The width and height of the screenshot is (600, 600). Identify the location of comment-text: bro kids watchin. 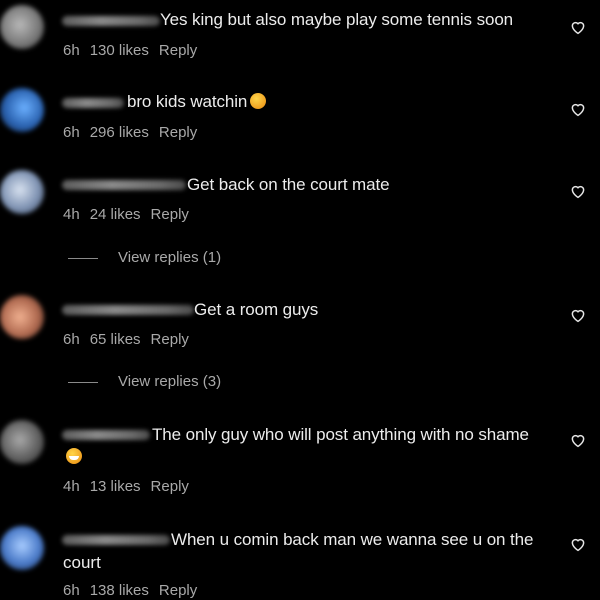
(197, 102).